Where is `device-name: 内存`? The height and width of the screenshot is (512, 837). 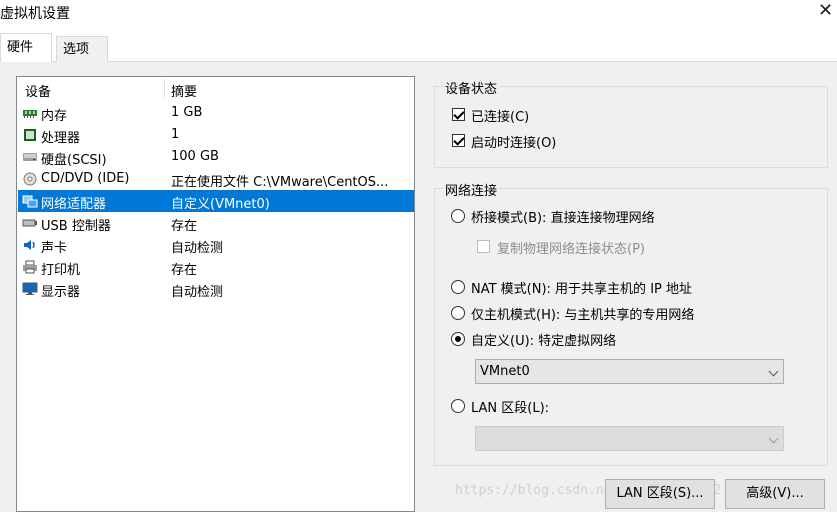
device-name: 内存 is located at coordinates (54, 116).